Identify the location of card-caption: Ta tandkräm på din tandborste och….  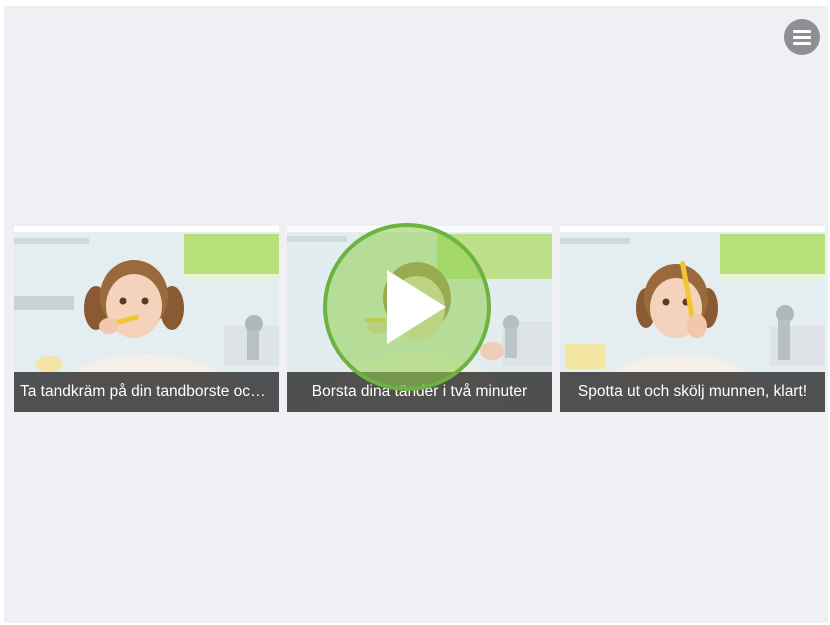
(146, 392).